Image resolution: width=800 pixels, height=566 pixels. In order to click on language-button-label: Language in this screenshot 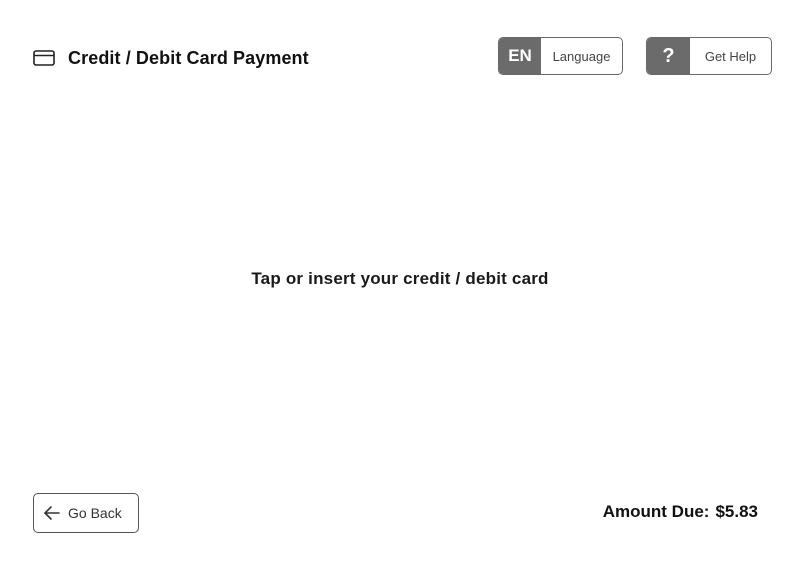, I will do `click(581, 56)`.